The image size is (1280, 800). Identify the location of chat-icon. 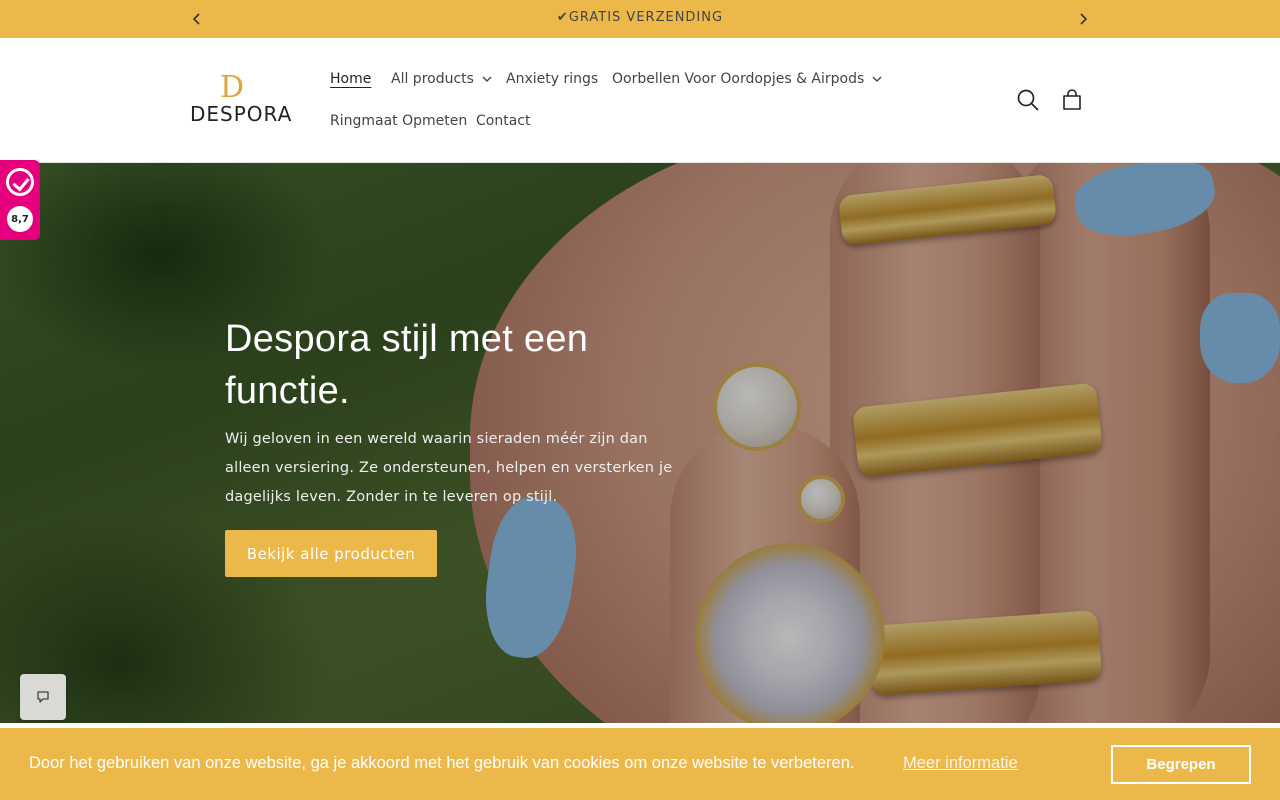
(43, 697).